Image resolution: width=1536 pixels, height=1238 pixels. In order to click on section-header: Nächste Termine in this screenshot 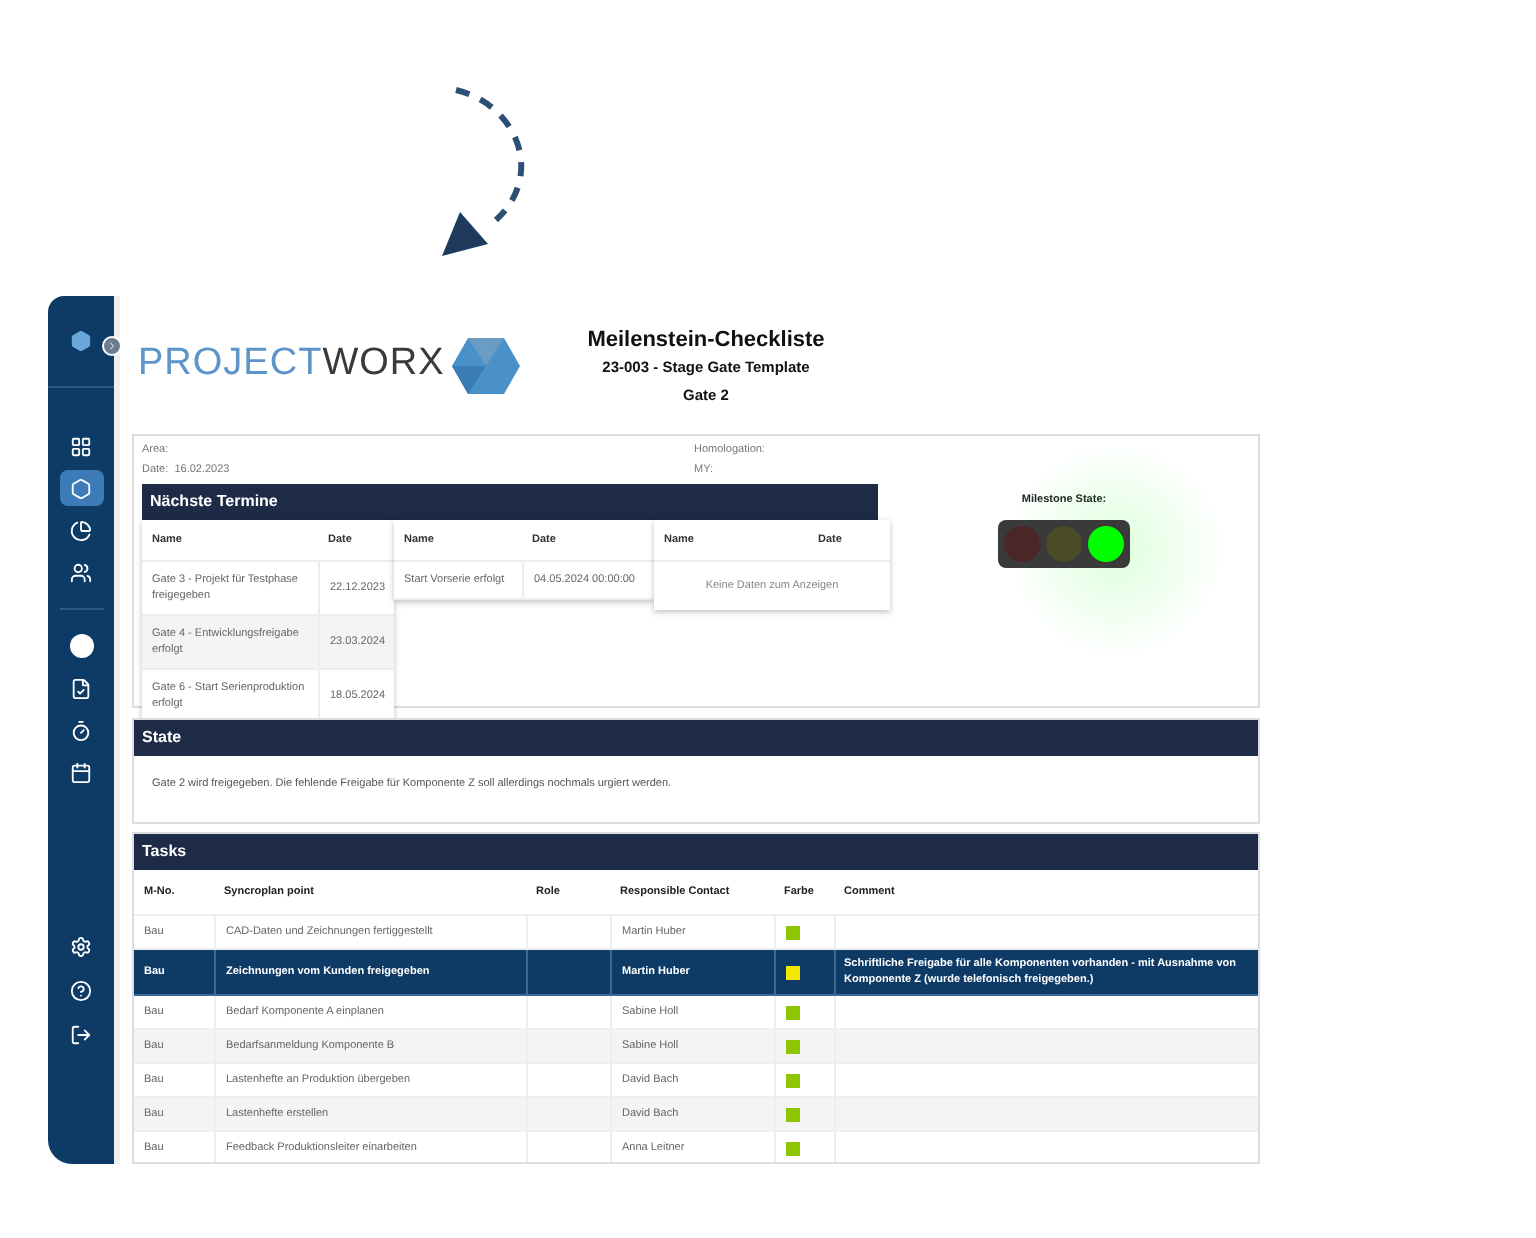, I will do `click(510, 501)`.